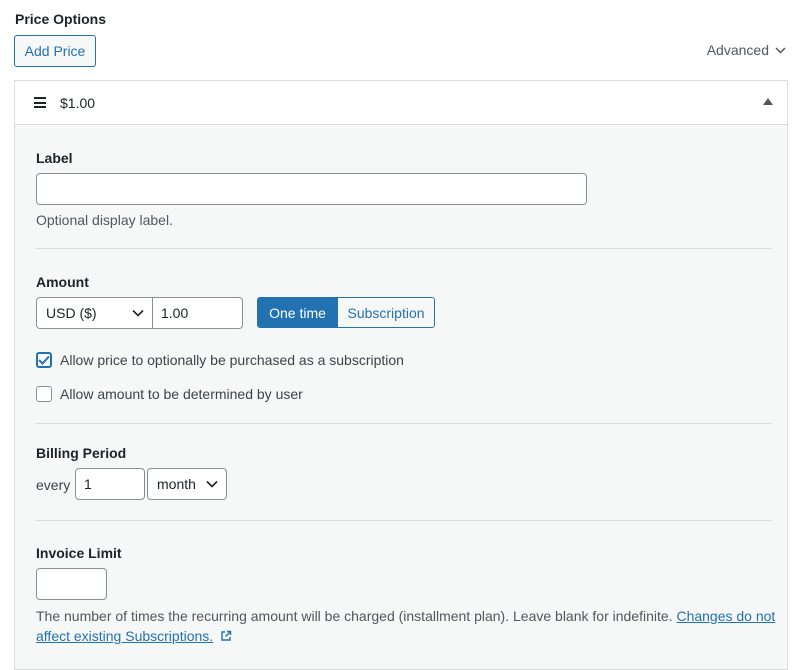 This screenshot has height=670, width=801. Describe the element at coordinates (311, 189) in the screenshot. I see `label-input` at that location.